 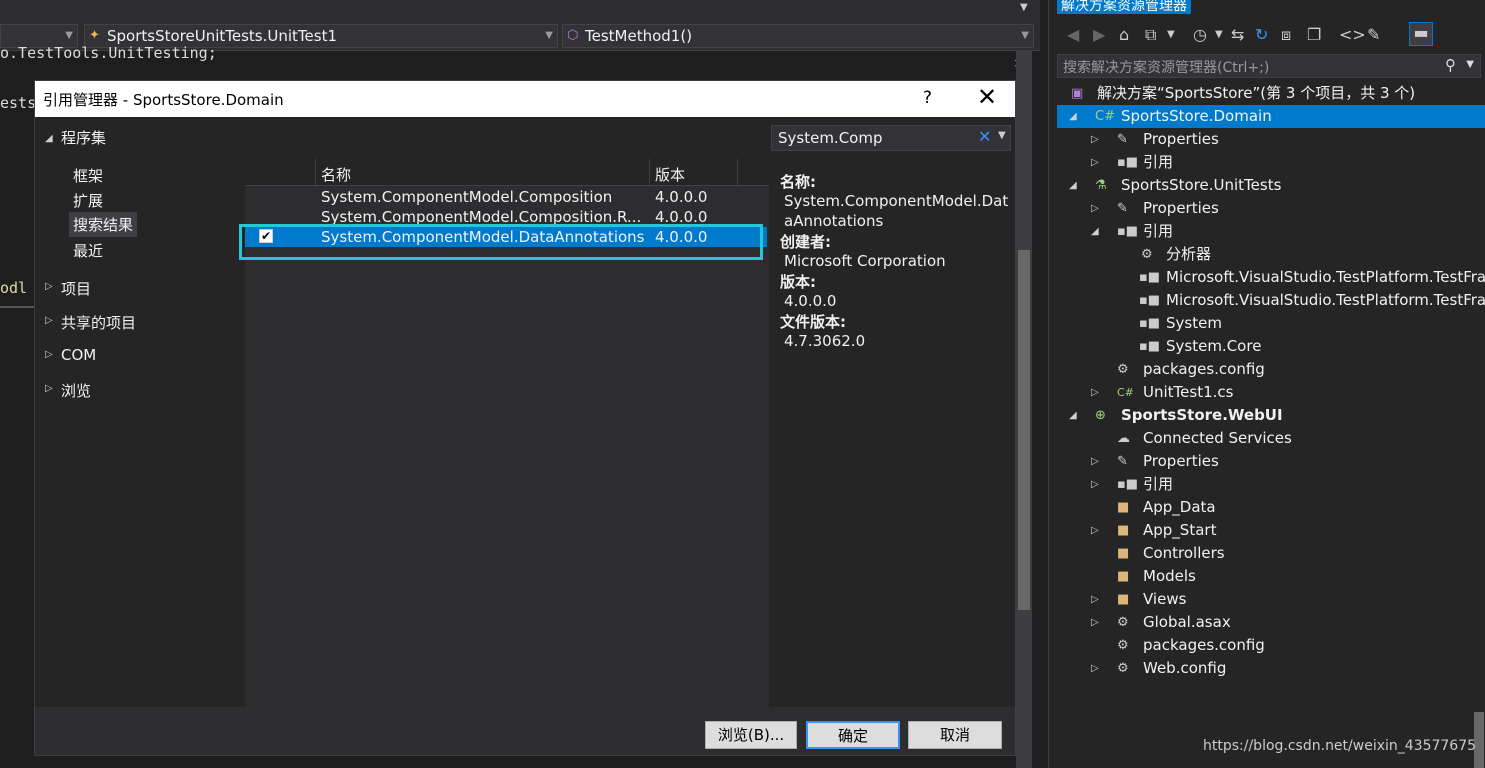 I want to click on properties-wrench-icon: ✎, so click(x=1373, y=34).